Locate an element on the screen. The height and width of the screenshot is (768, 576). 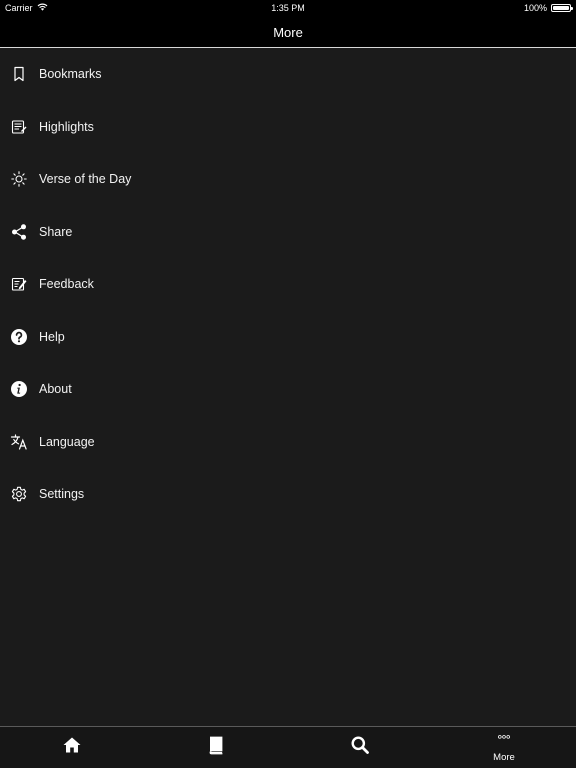
gear-icon is located at coordinates (19, 494).